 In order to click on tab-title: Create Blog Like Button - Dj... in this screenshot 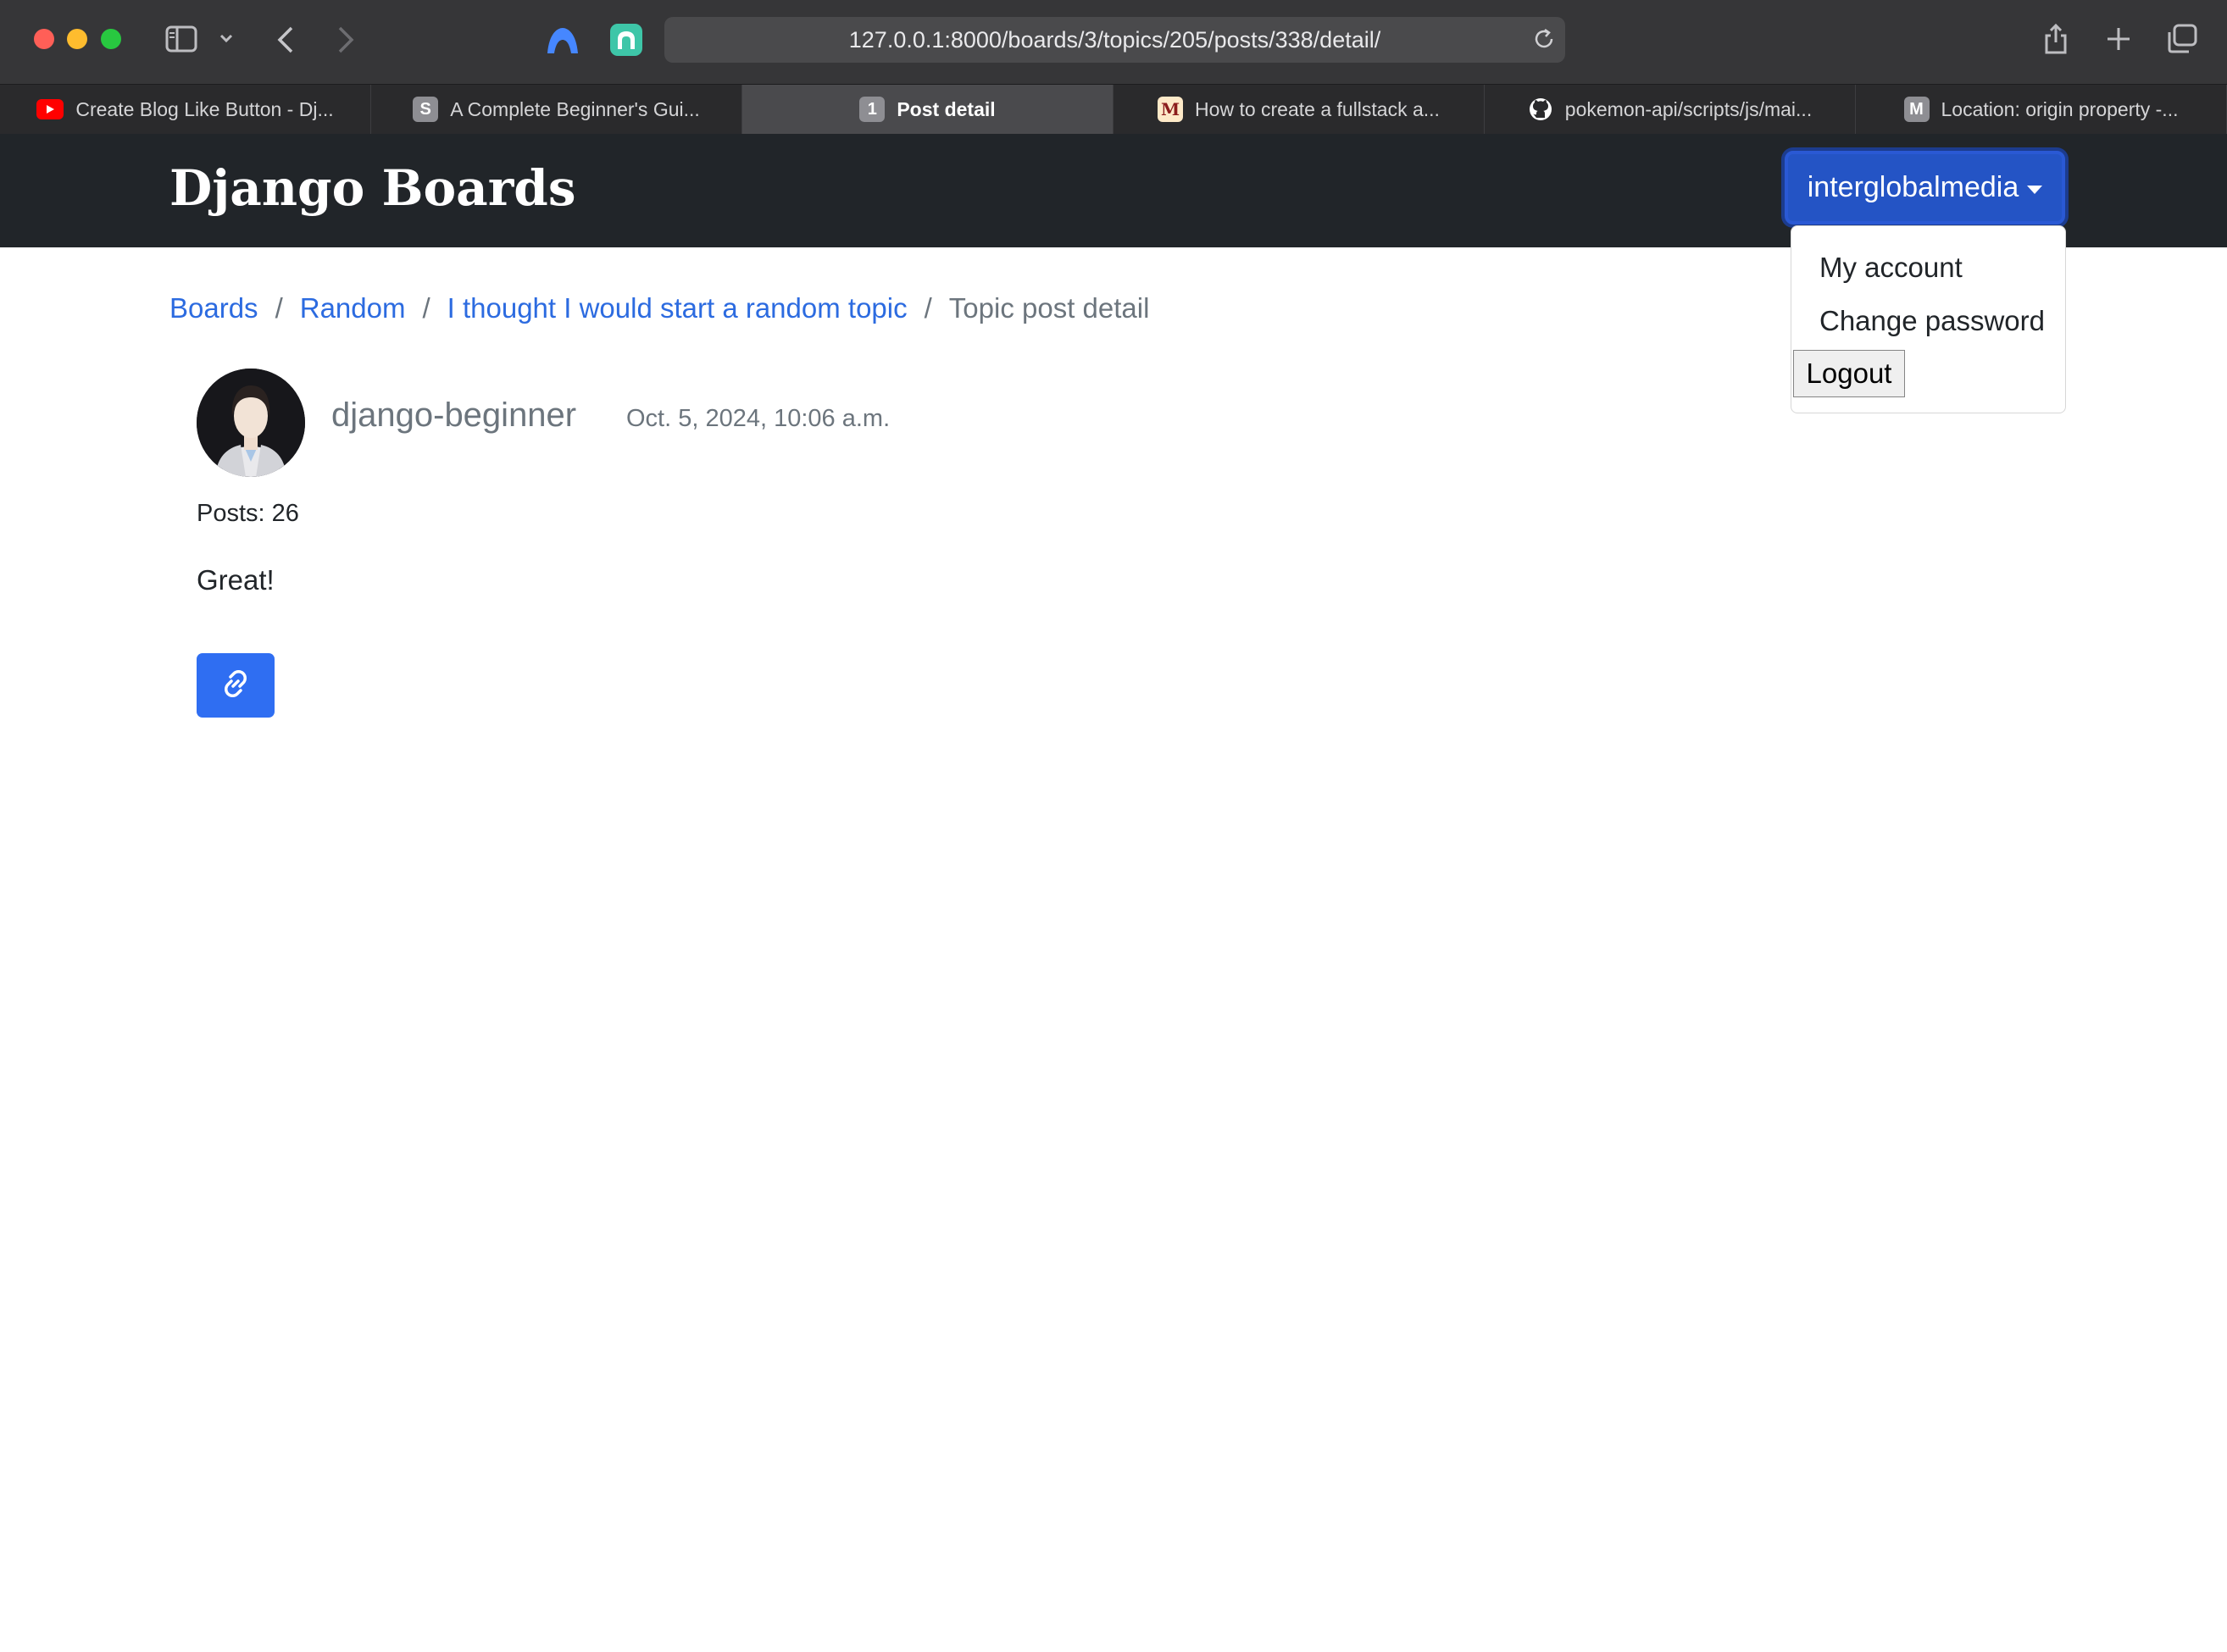, I will do `click(204, 108)`.